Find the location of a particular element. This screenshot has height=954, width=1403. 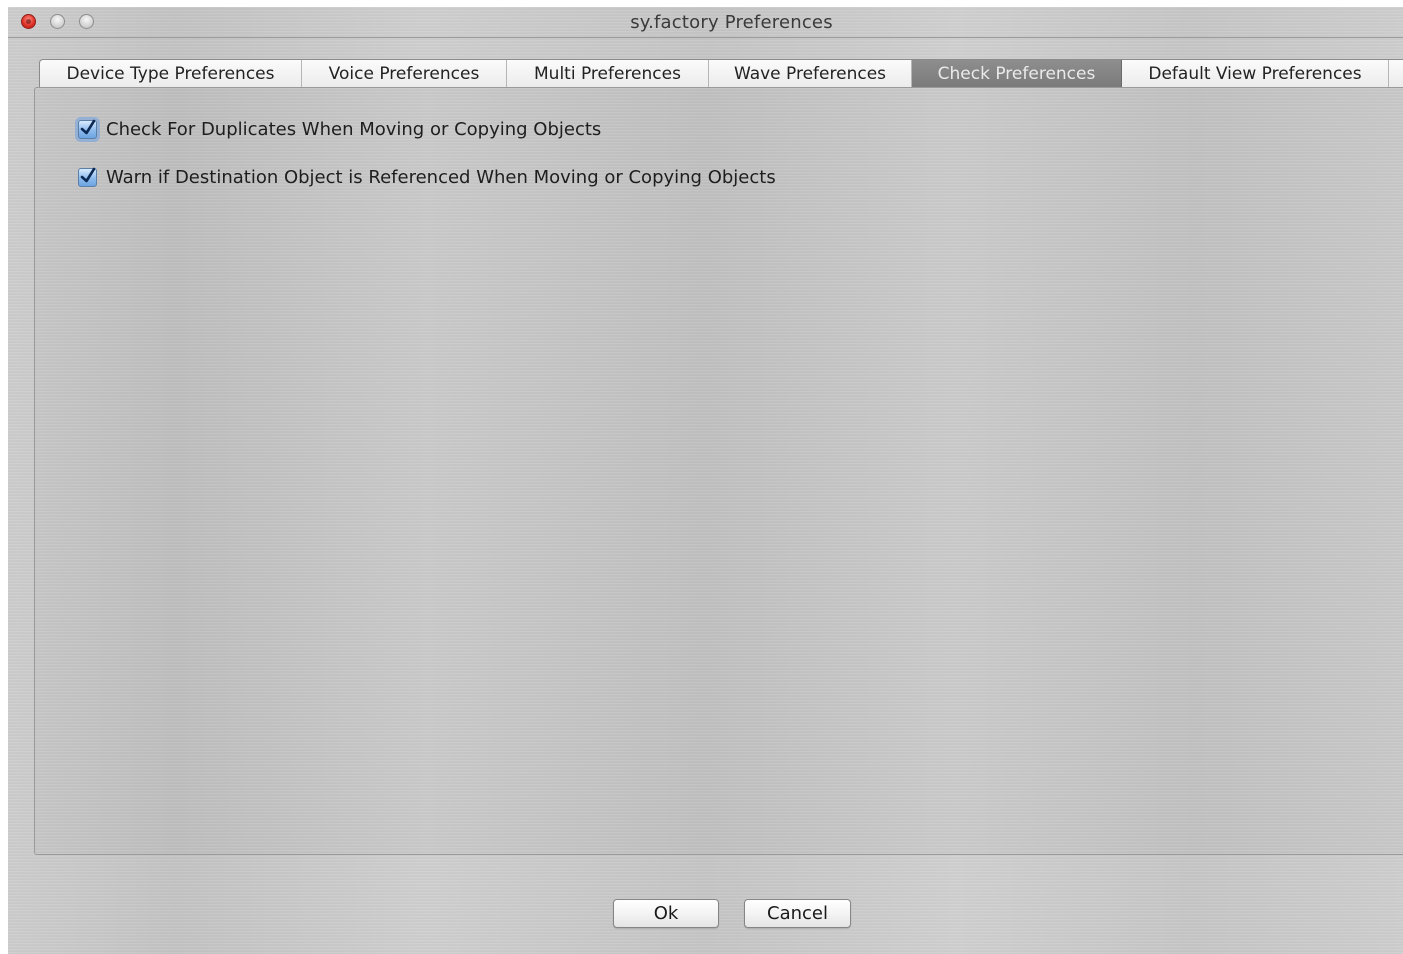

warn-referenced-checkbox is located at coordinates (87, 177).